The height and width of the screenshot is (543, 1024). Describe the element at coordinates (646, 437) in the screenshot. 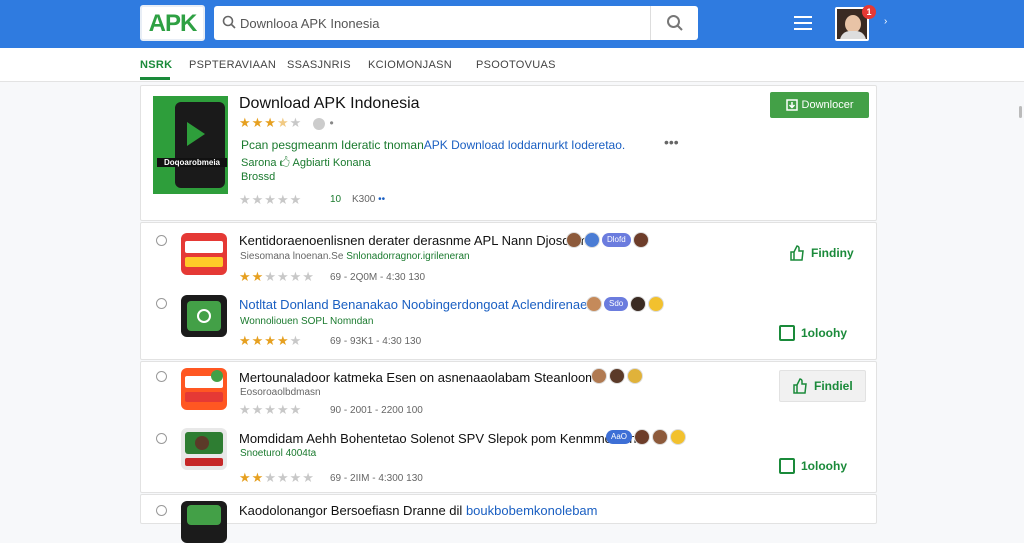

I see `reviewer-avatars: AaO` at that location.